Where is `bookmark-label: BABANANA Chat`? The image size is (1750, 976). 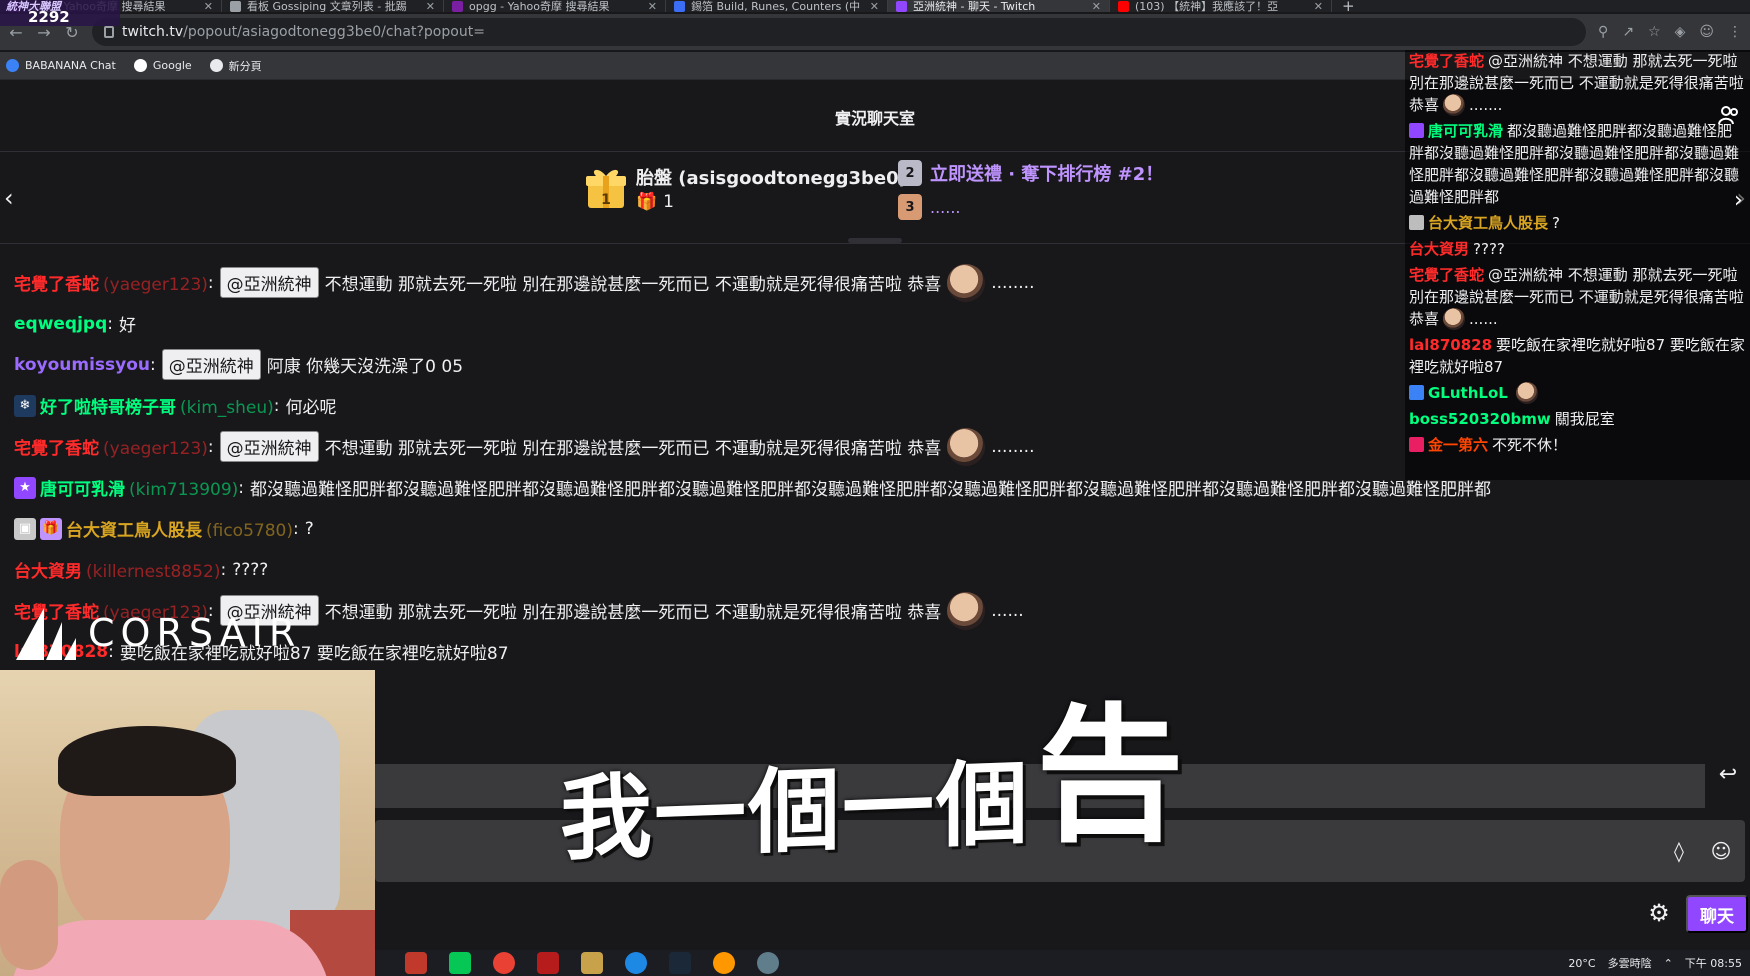 bookmark-label: BABANANA Chat is located at coordinates (70, 65).